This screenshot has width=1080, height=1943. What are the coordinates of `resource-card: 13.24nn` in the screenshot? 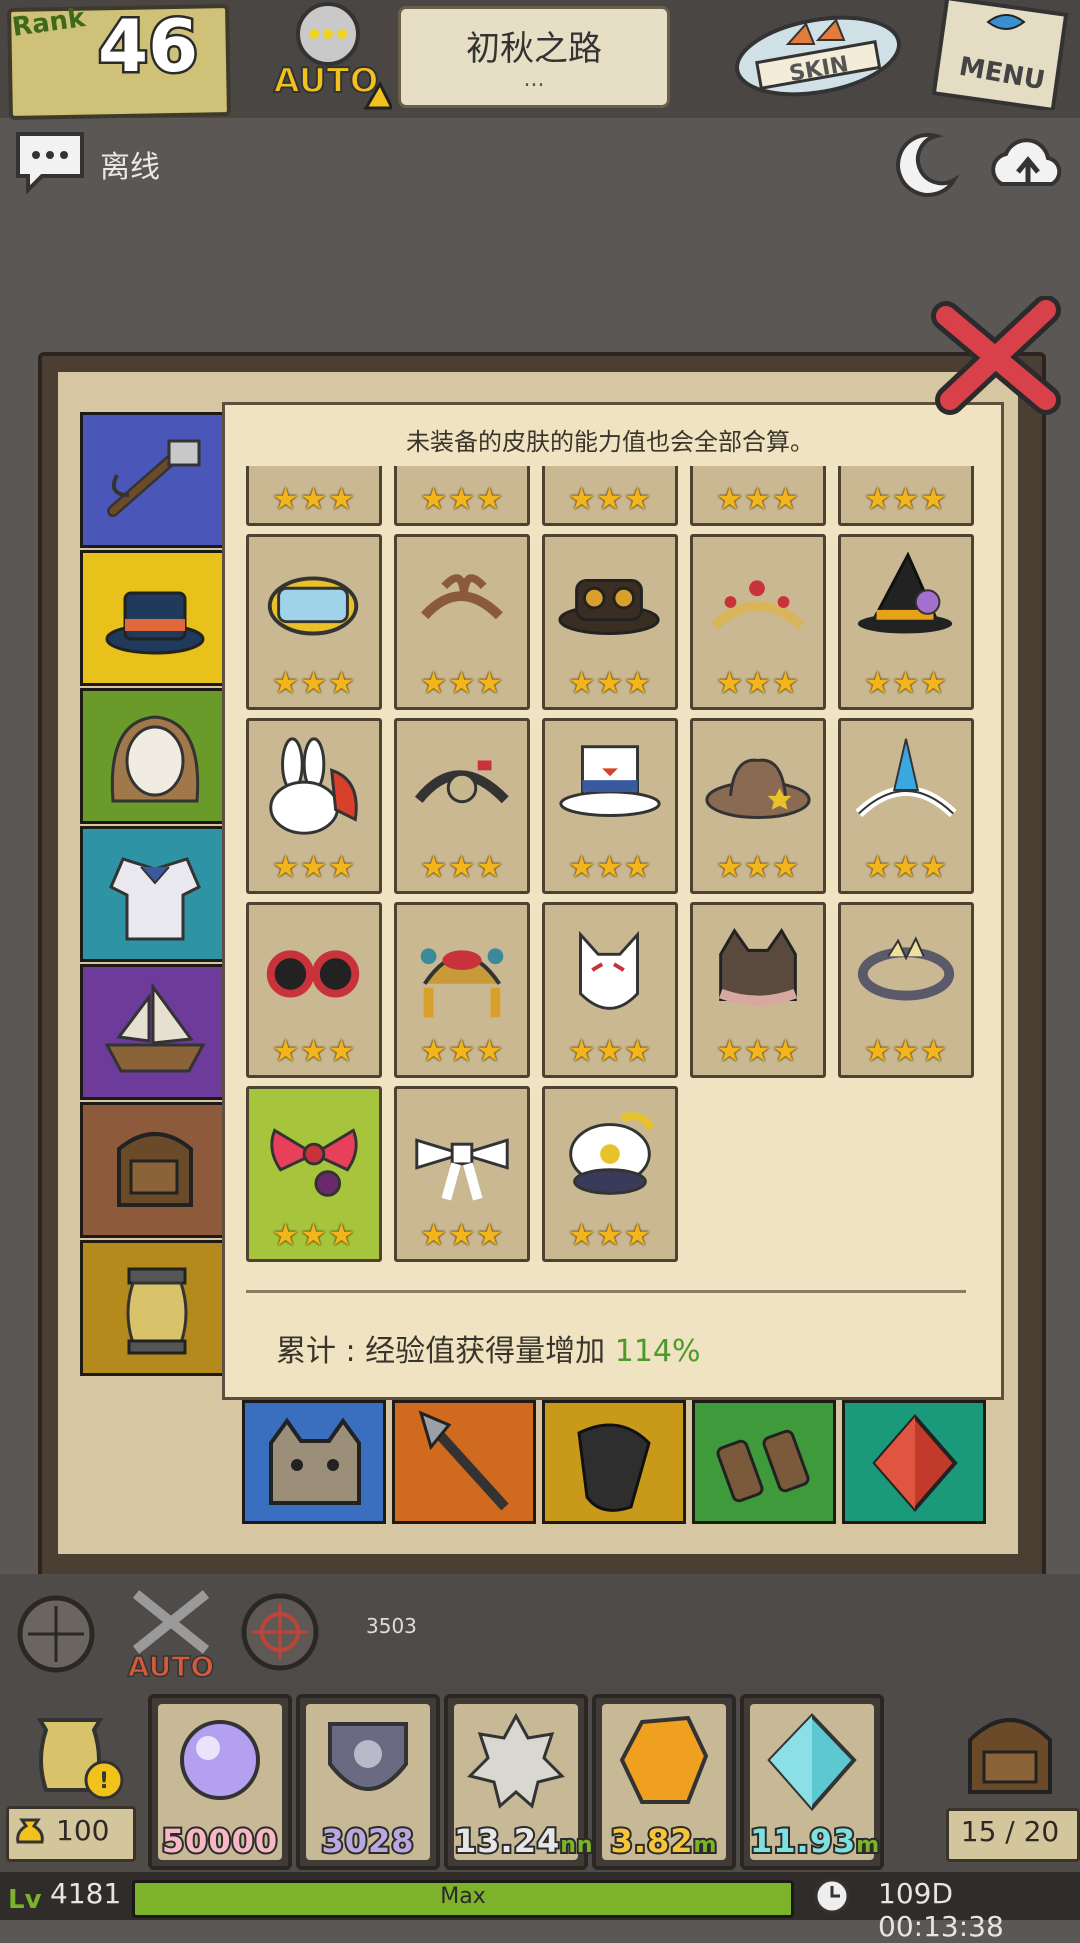 It's located at (523, 1783).